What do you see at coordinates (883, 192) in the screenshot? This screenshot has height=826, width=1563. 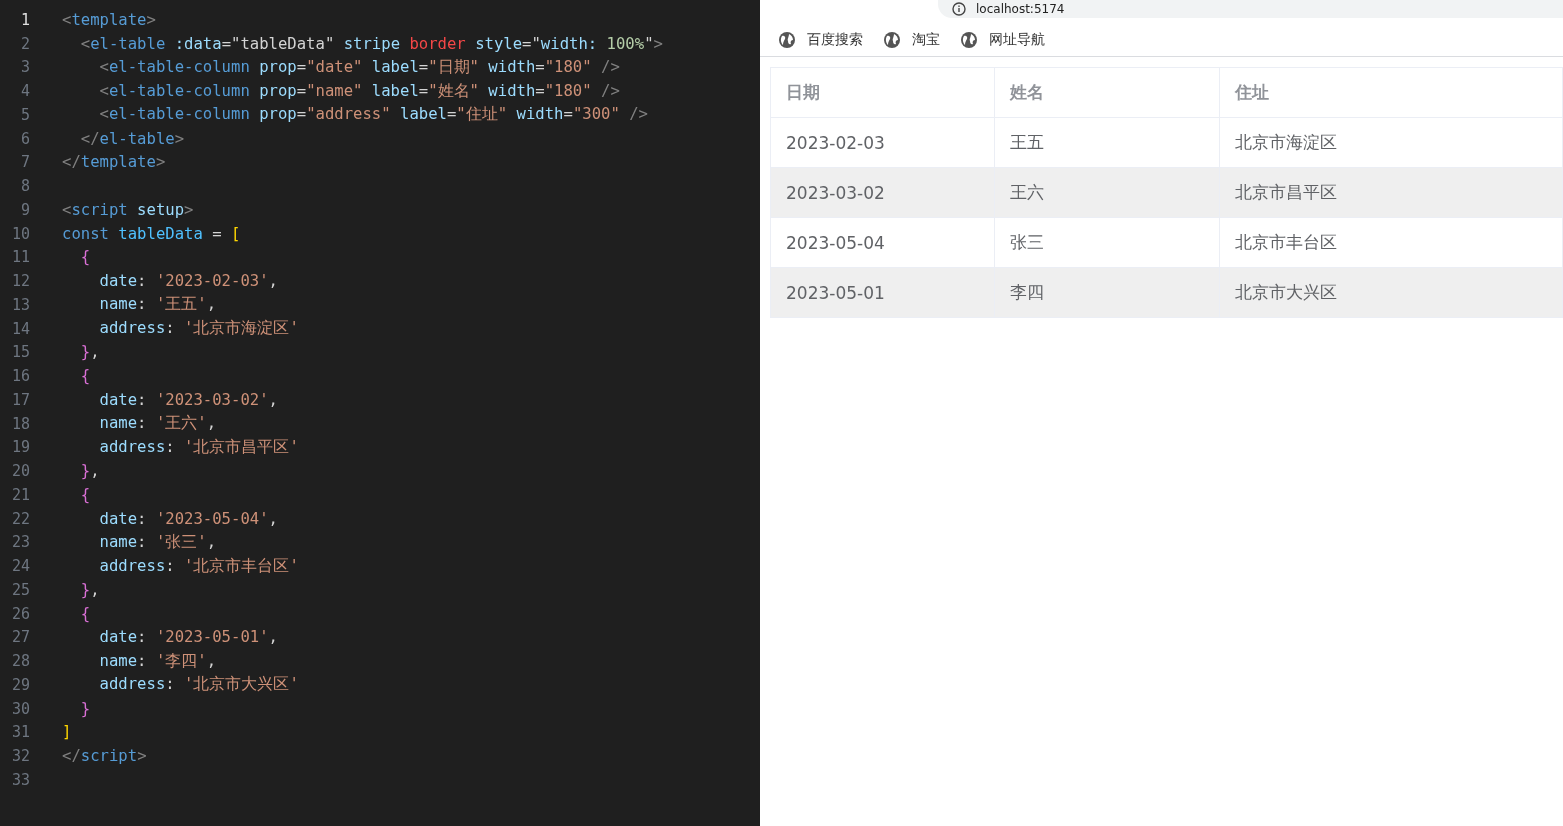 I see `table-cell: 2023-03-02` at bounding box center [883, 192].